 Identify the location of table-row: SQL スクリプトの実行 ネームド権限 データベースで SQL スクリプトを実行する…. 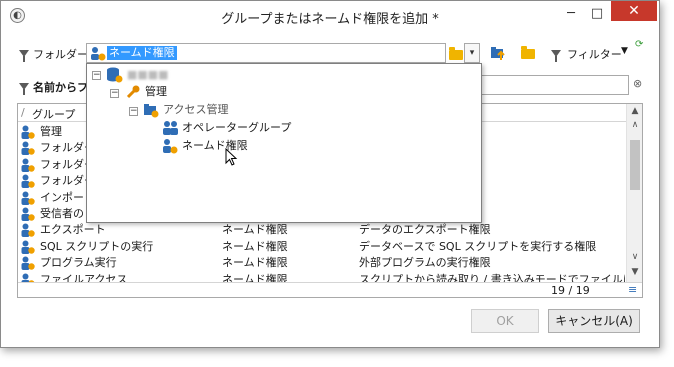
(322, 247).